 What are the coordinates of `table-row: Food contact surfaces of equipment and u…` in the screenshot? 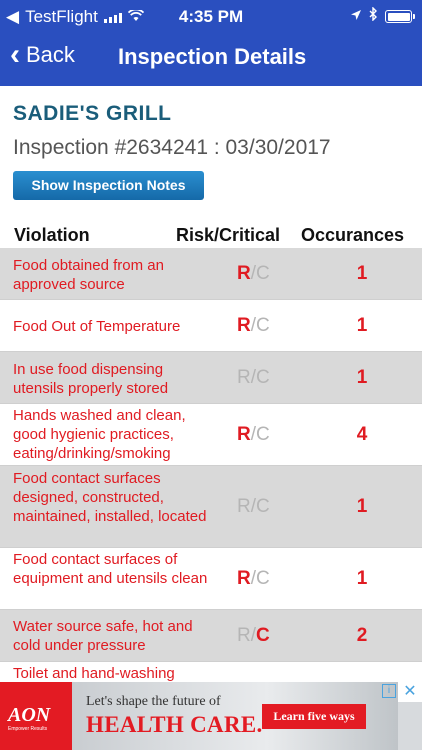 It's located at (211, 579).